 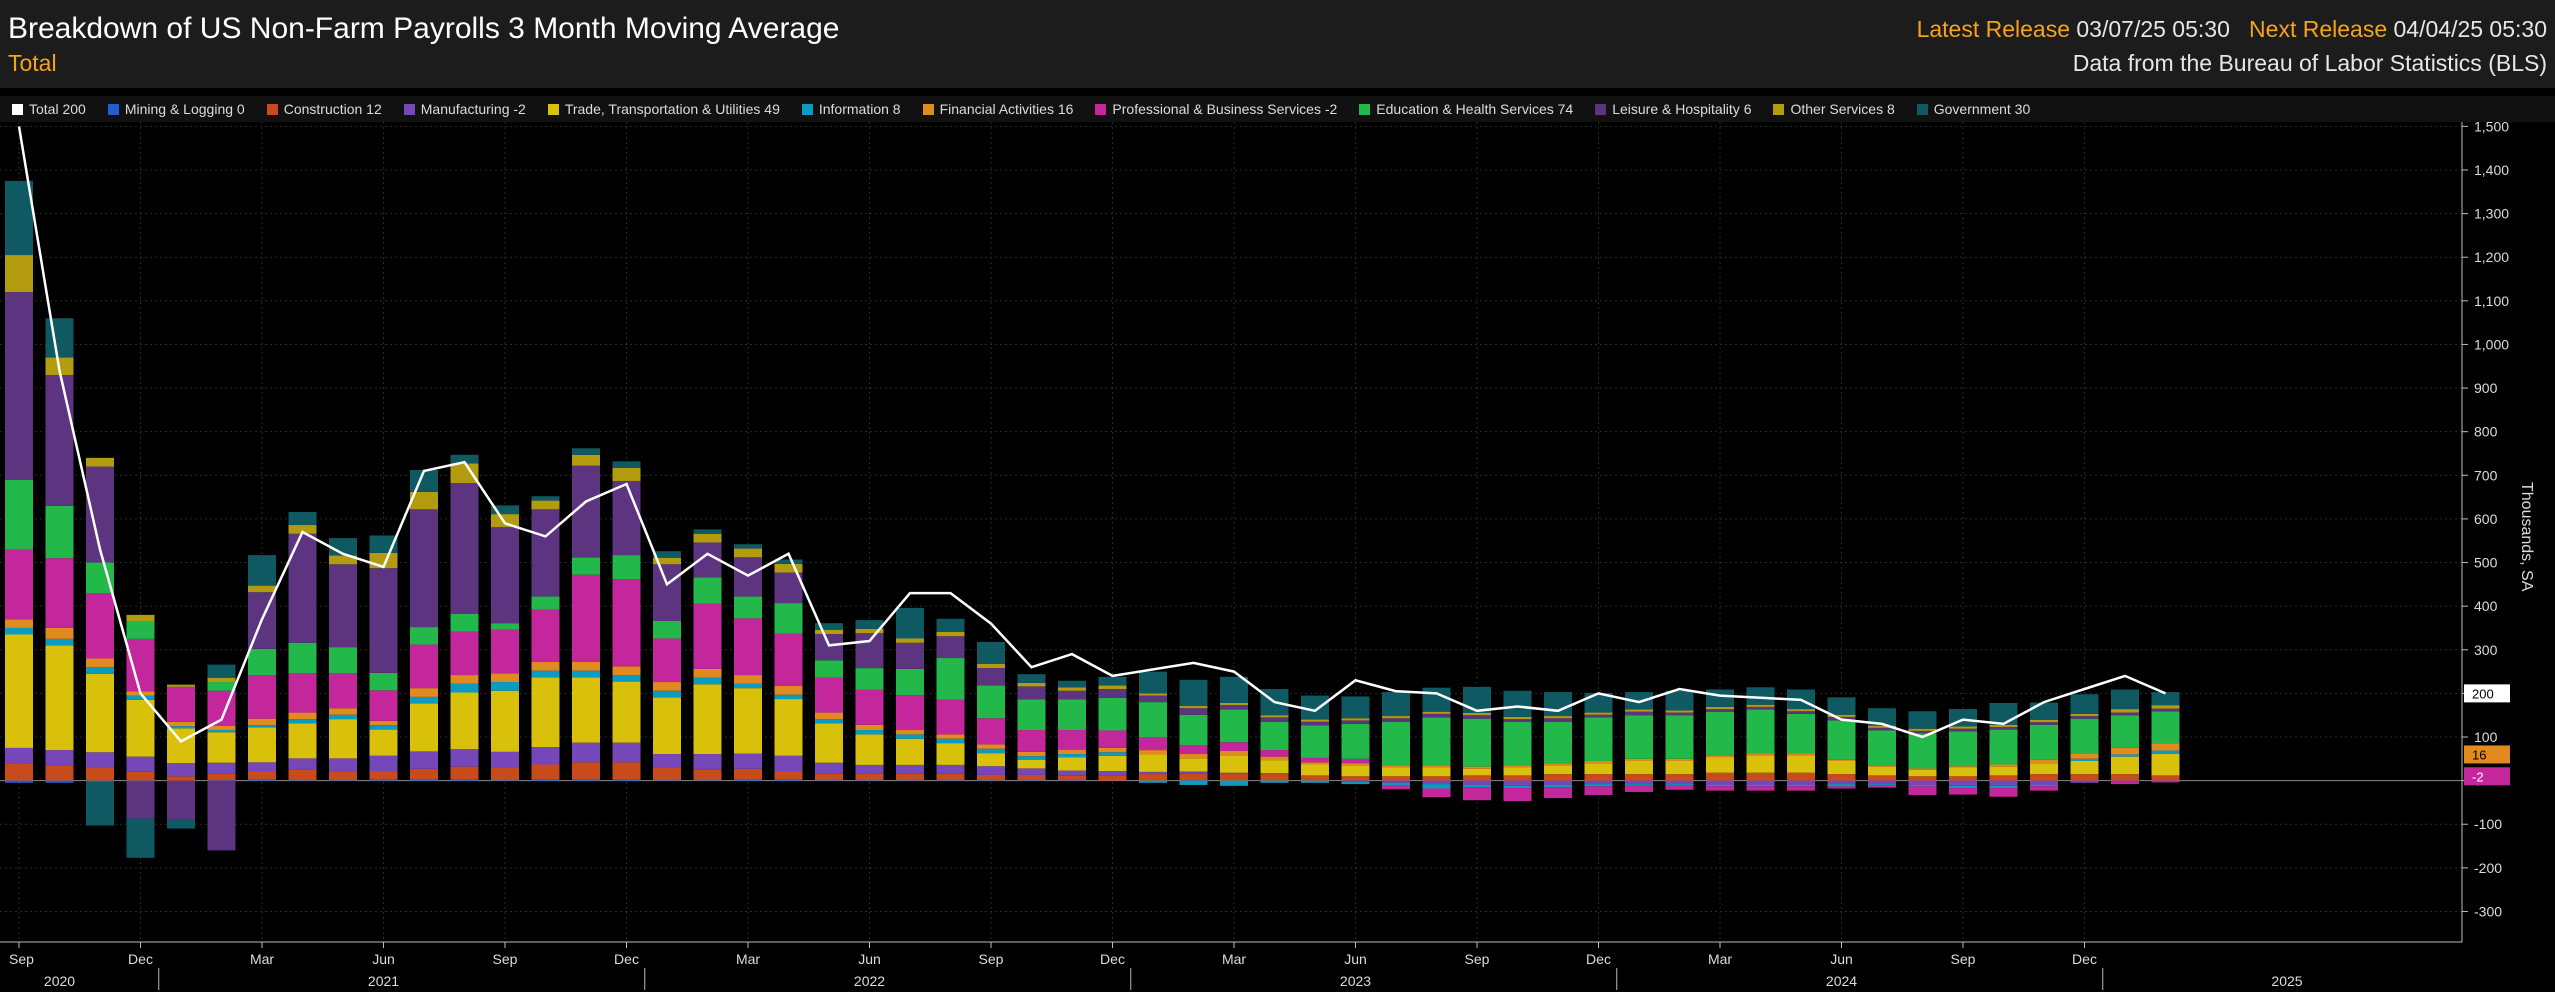 I want to click on year-label: 2025, so click(x=2286, y=981).